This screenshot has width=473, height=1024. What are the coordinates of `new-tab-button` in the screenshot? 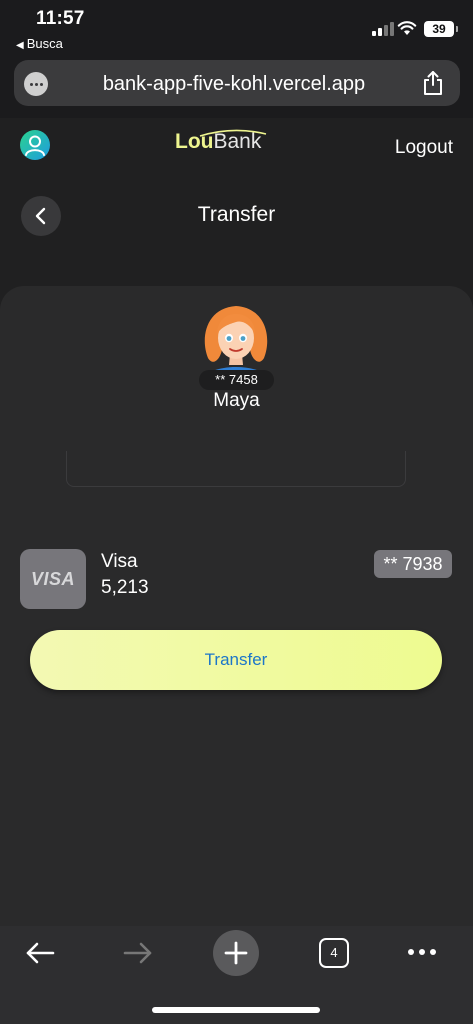 It's located at (236, 953).